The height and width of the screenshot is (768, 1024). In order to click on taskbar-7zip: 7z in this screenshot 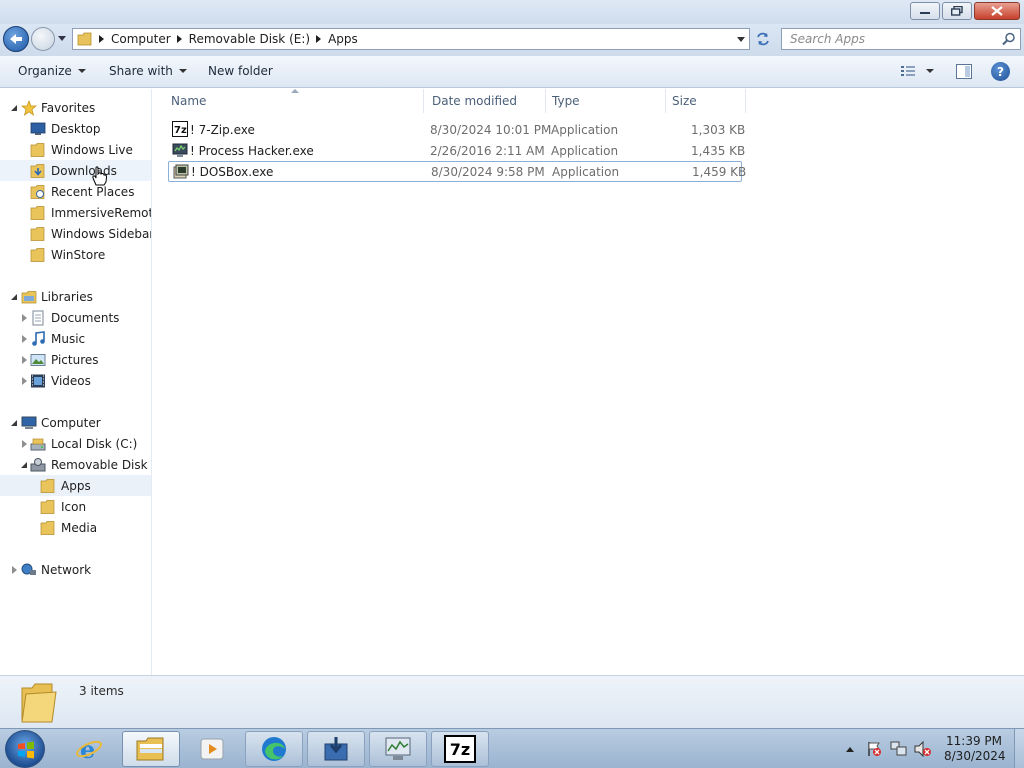, I will do `click(460, 749)`.